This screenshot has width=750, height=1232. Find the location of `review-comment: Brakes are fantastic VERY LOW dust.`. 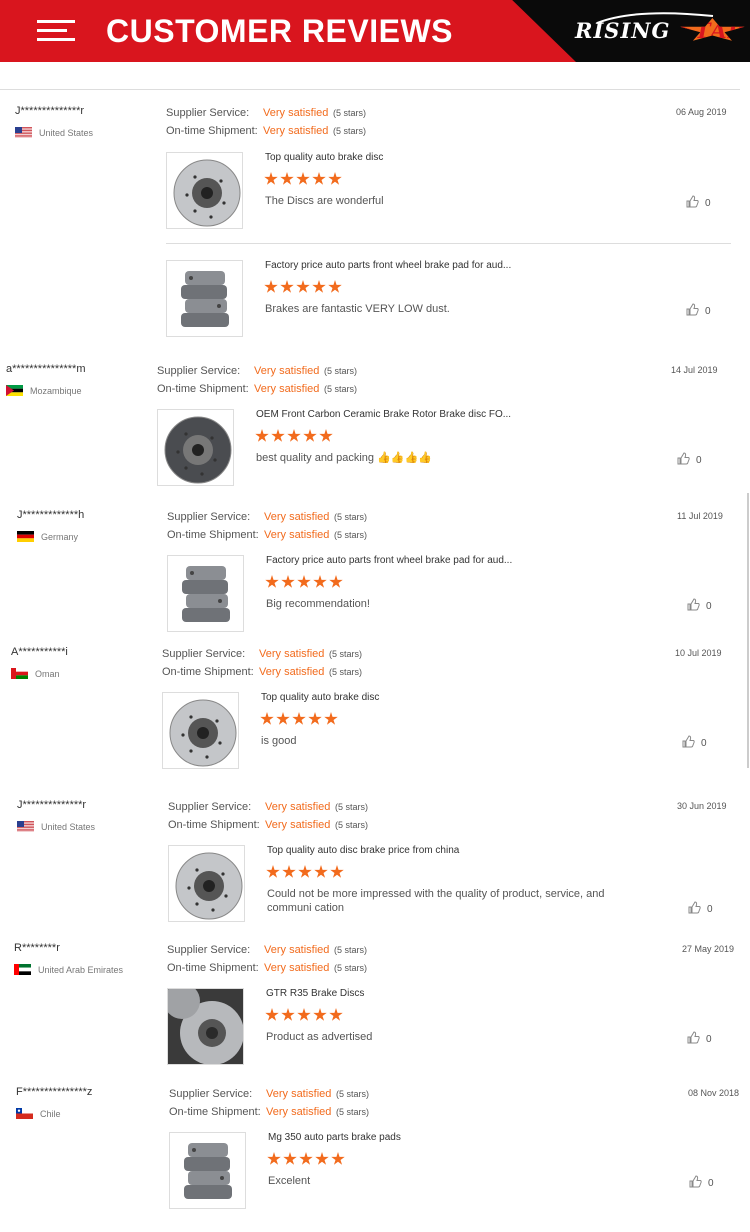

review-comment: Brakes are fantastic VERY LOW dust. is located at coordinates (357, 309).